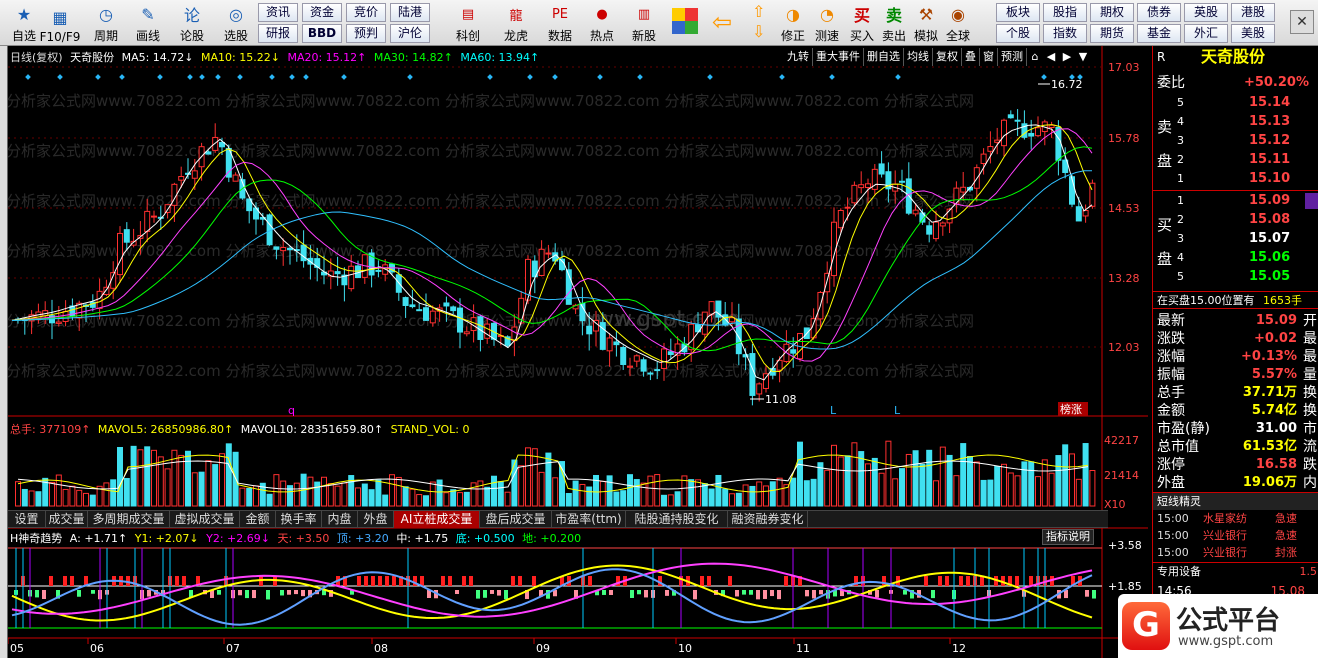 The height and width of the screenshot is (658, 1318). What do you see at coordinates (299, 519) in the screenshot?
I see `indicator-tab: 换手率` at bounding box center [299, 519].